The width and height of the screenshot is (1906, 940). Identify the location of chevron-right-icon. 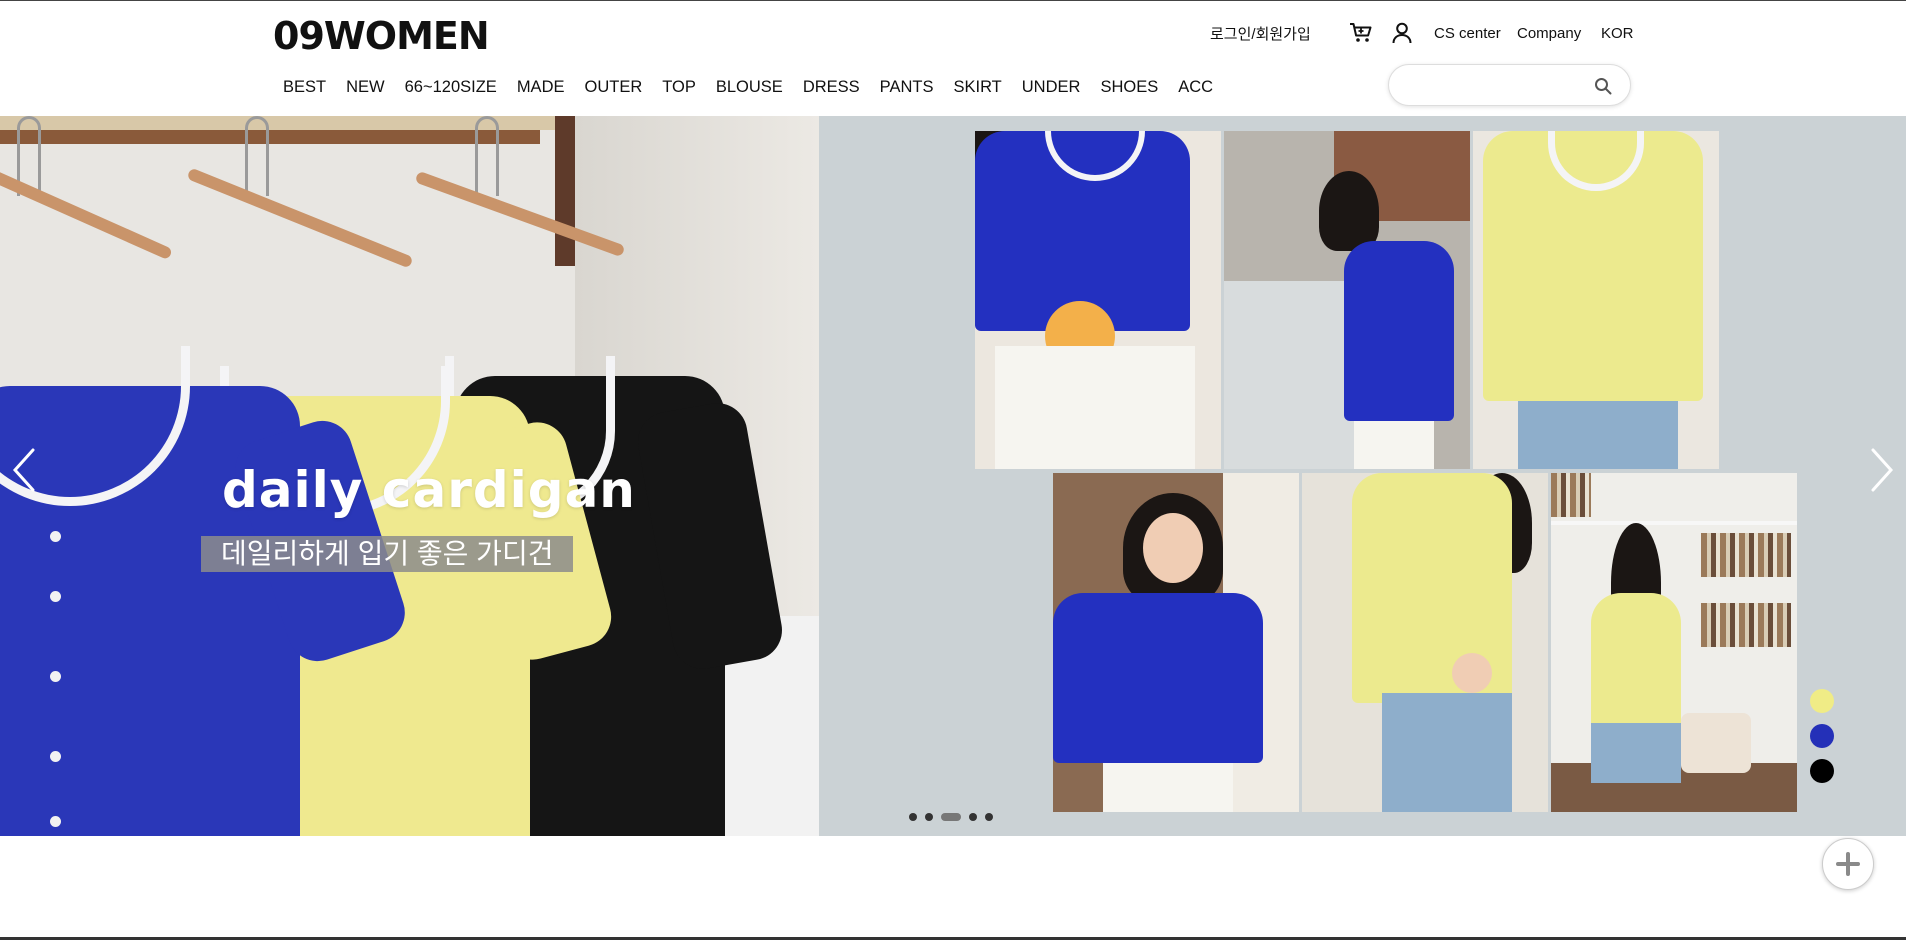
(1882, 470).